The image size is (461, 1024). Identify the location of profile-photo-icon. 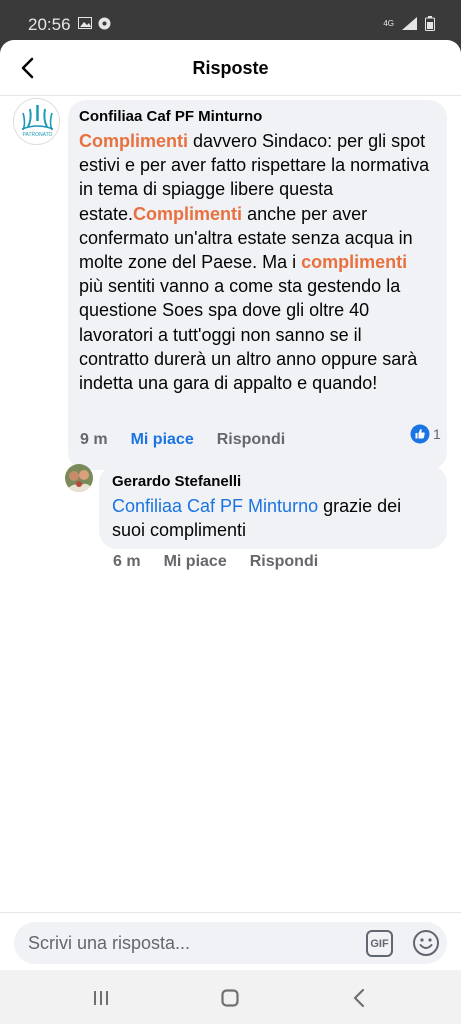
(79, 478).